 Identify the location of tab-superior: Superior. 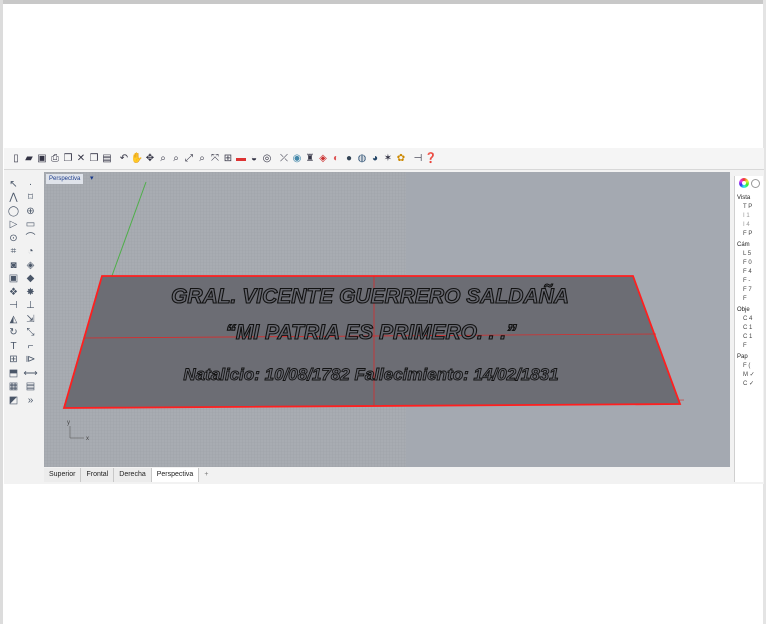
(63, 475).